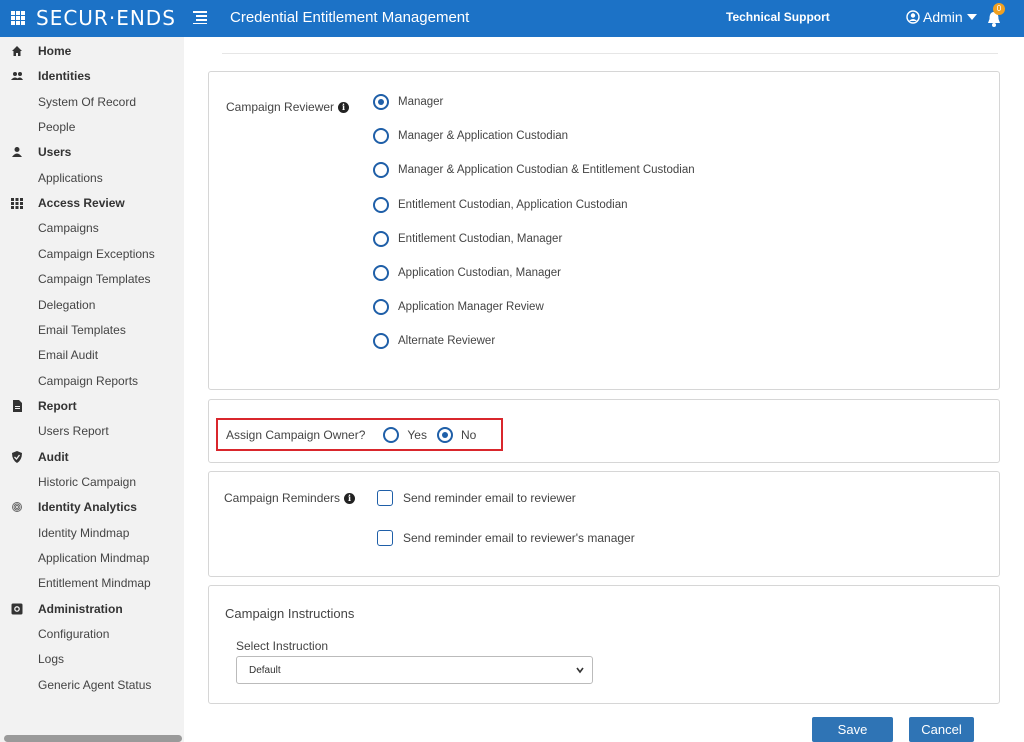 The image size is (1024, 742). I want to click on sidebar-item-audit: Audit, so click(92, 457).